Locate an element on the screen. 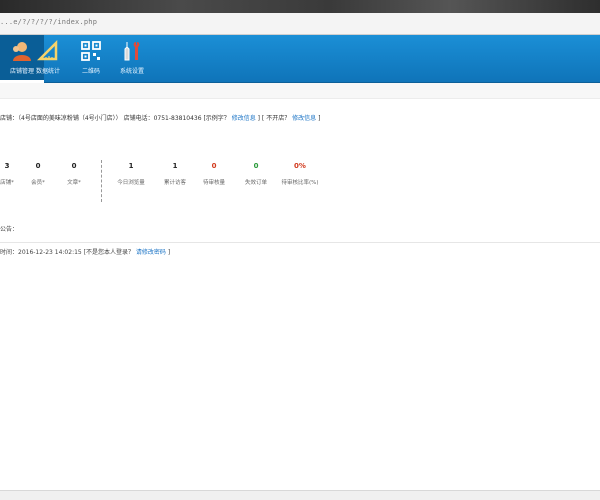 The height and width of the screenshot is (500, 600). stat-value: 1 is located at coordinates (131, 166).